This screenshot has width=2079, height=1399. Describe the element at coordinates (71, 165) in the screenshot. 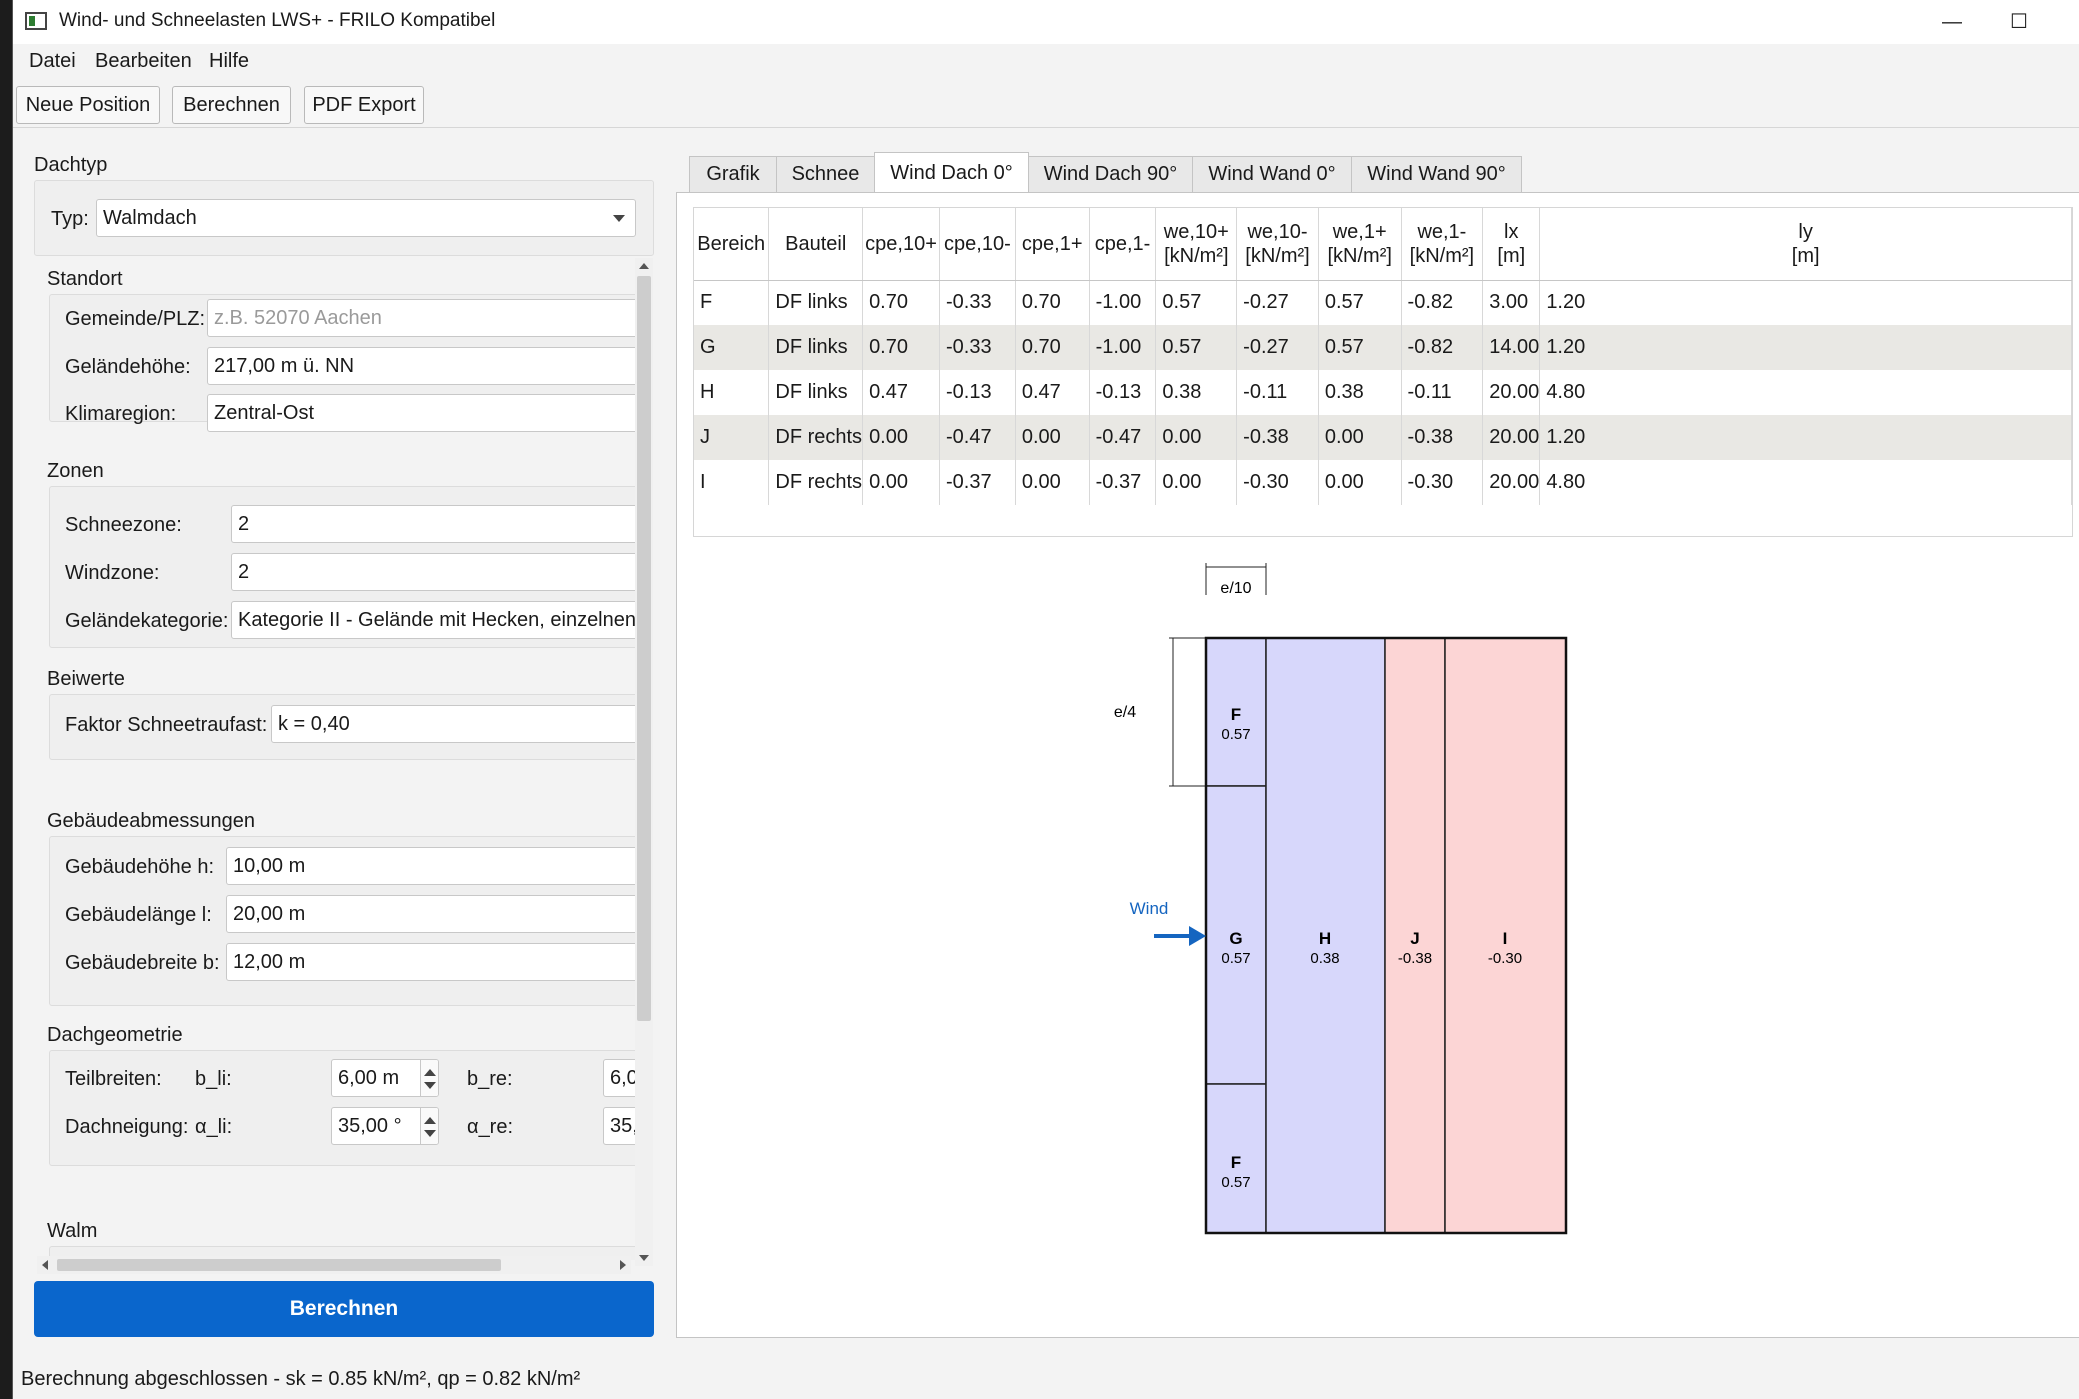

I see `section-dachtyp: Dachtyp` at that location.